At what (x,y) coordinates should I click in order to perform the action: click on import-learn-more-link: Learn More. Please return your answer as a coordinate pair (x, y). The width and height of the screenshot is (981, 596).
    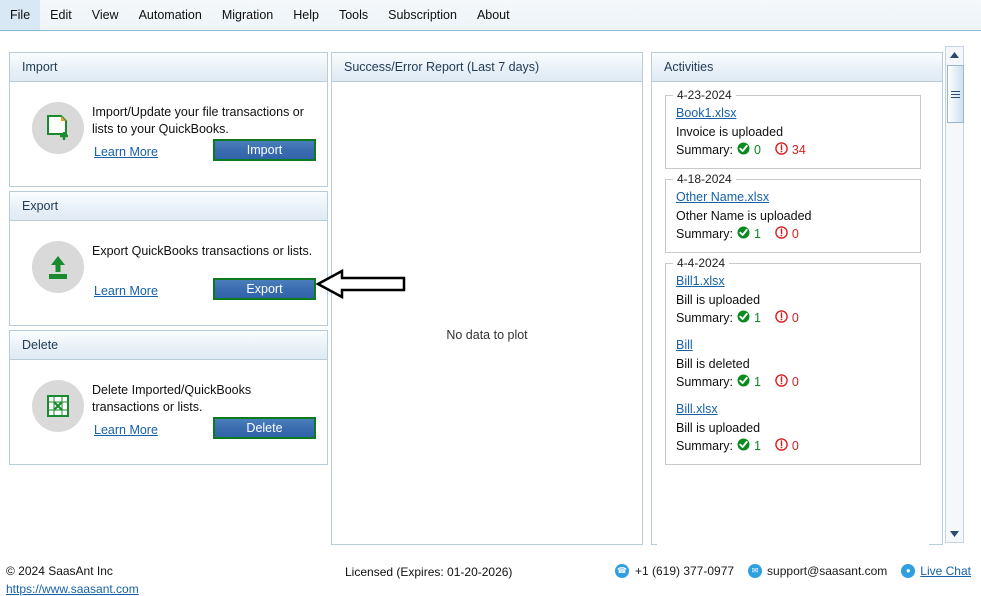
    Looking at the image, I should click on (126, 152).